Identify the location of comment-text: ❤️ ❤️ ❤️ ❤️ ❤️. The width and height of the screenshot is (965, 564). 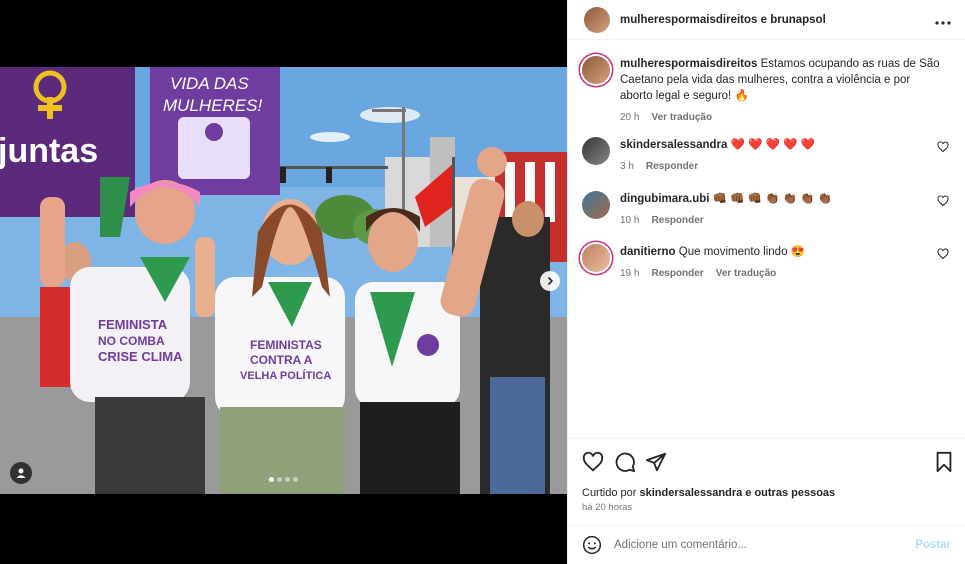
(772, 145).